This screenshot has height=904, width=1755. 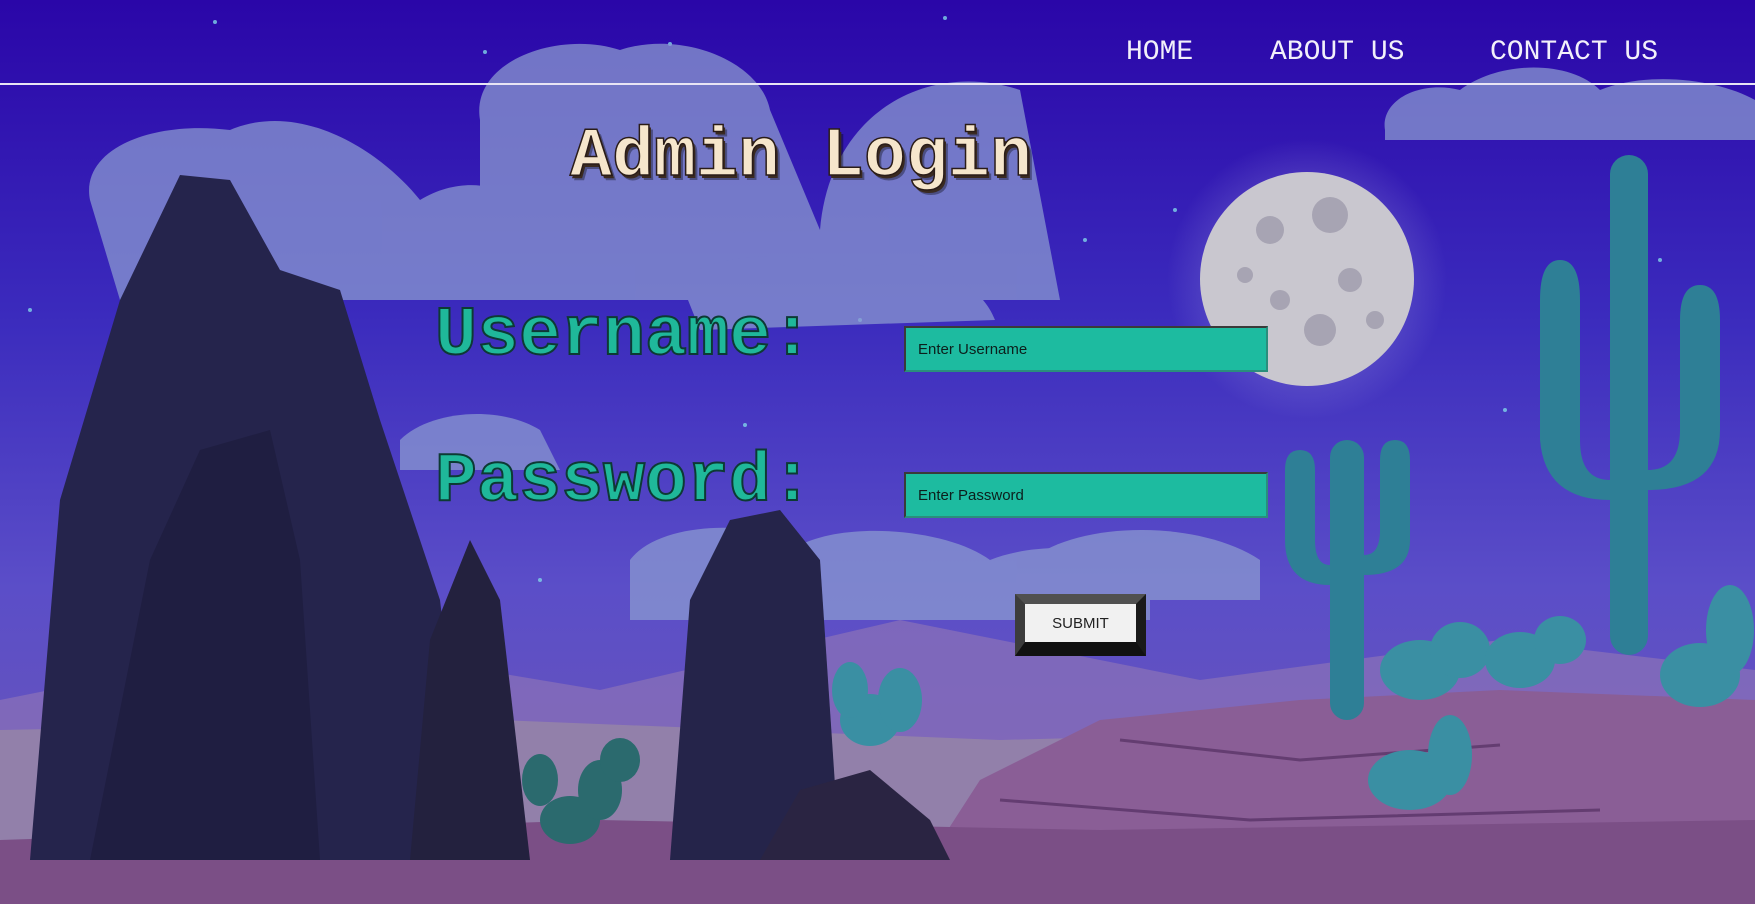 I want to click on nav-contact-link: CONTACT US, so click(x=1574, y=53).